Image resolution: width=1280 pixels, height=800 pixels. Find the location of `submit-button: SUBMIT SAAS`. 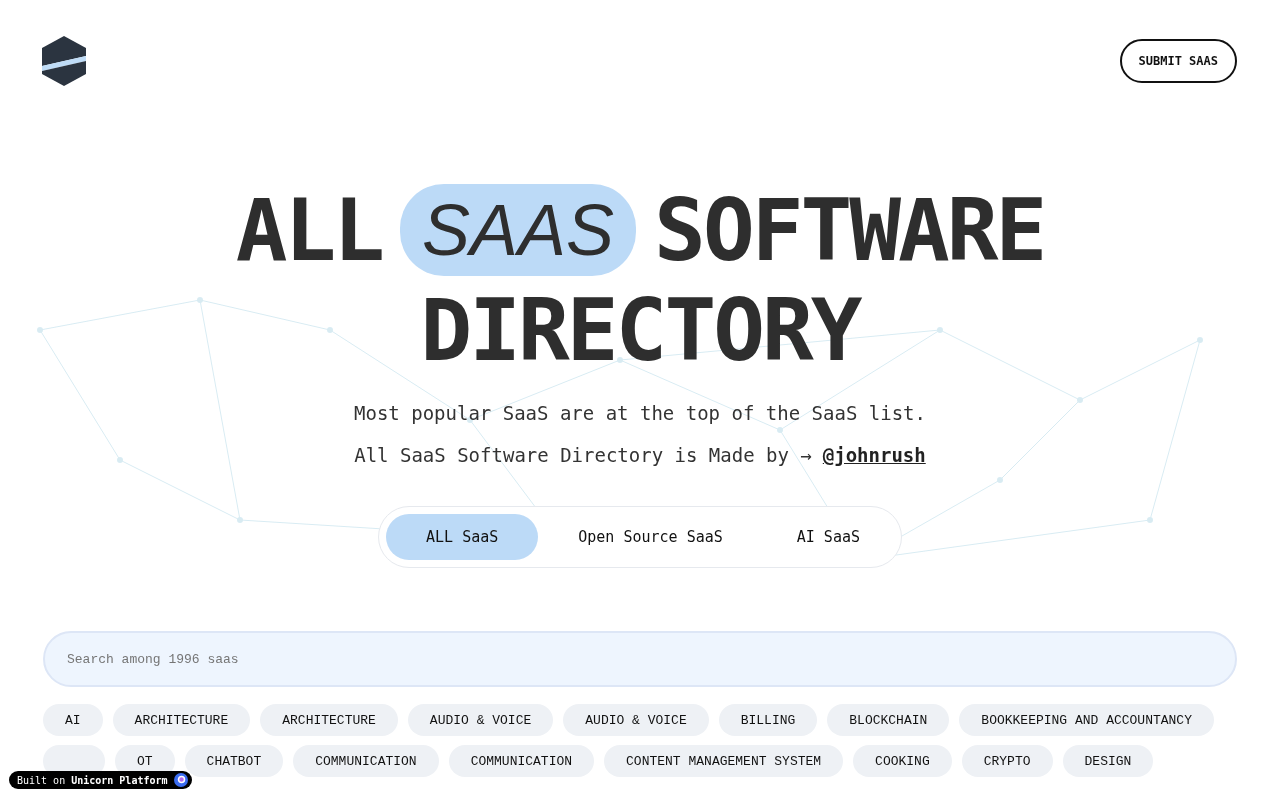

submit-button: SUBMIT SAAS is located at coordinates (1178, 61).